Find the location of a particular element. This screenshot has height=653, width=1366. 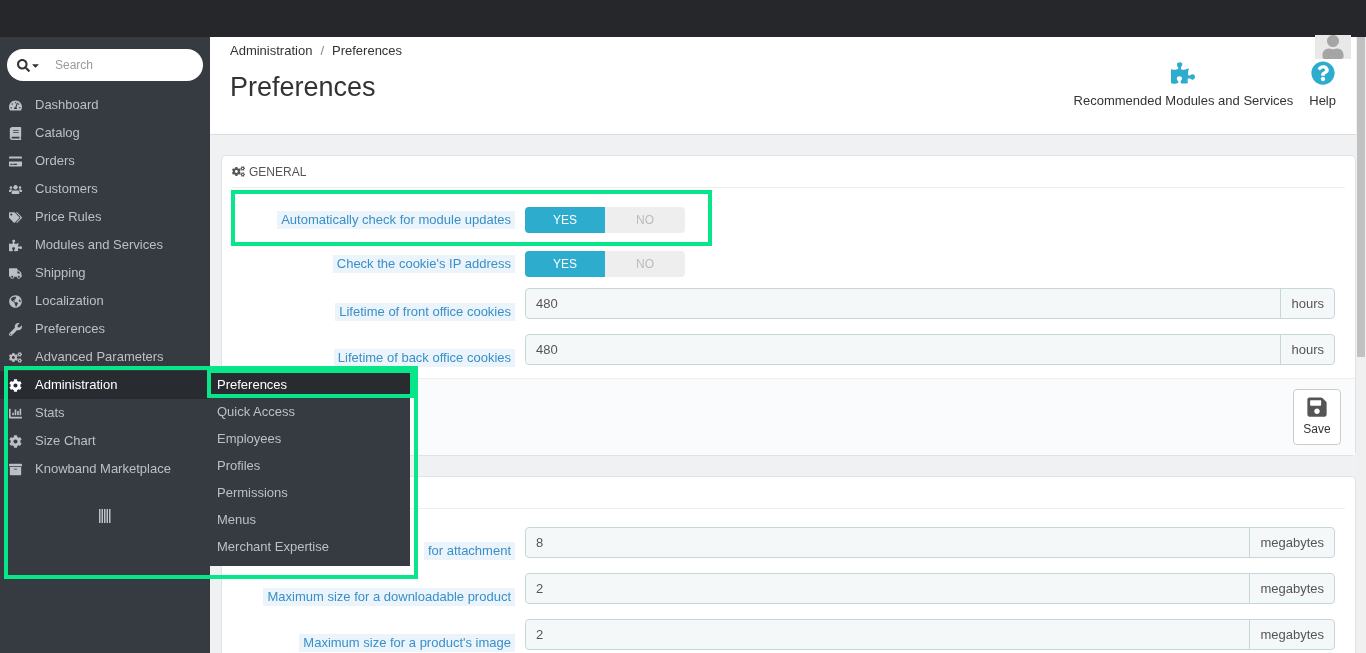

nav-item: Administration is located at coordinates (105, 385).